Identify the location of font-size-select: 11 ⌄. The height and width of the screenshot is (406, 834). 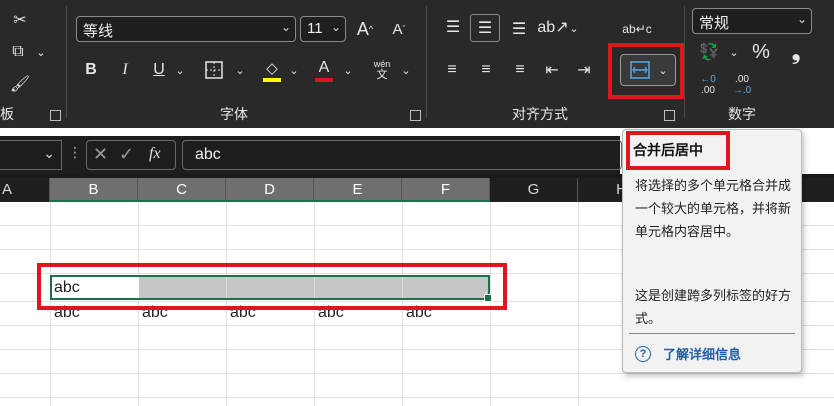
(323, 29).